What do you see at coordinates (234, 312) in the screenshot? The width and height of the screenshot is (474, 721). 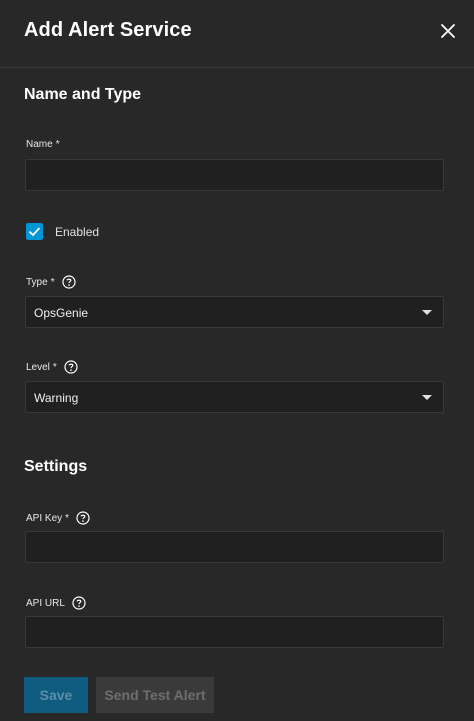 I see `type-select: OpsGenie` at bounding box center [234, 312].